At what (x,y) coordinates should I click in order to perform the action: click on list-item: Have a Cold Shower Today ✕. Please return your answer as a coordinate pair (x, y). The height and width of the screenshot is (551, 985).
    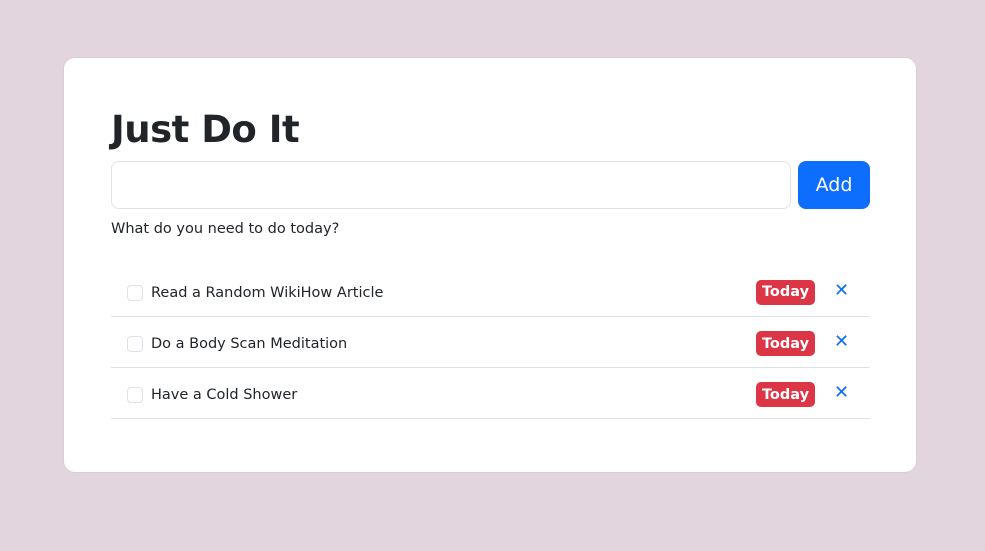
    Looking at the image, I should click on (490, 393).